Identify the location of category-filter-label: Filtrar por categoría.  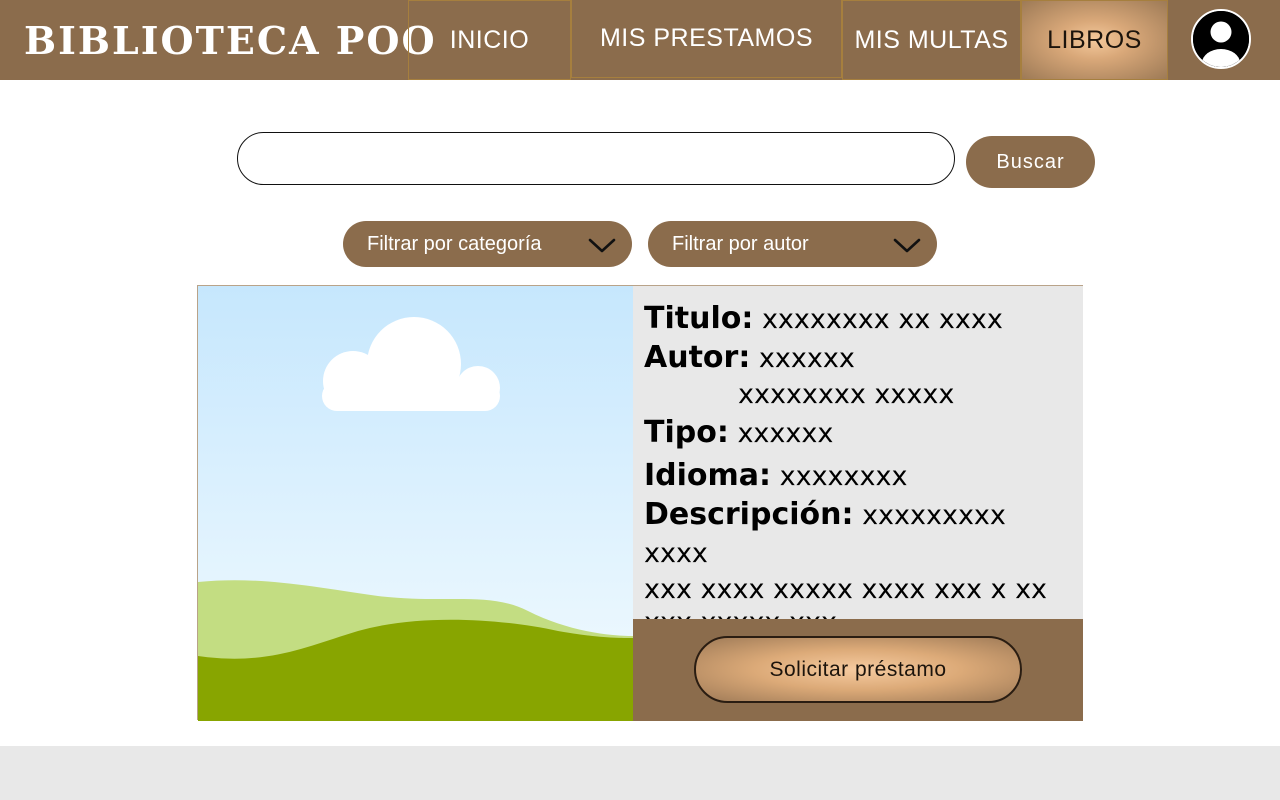
(454, 243).